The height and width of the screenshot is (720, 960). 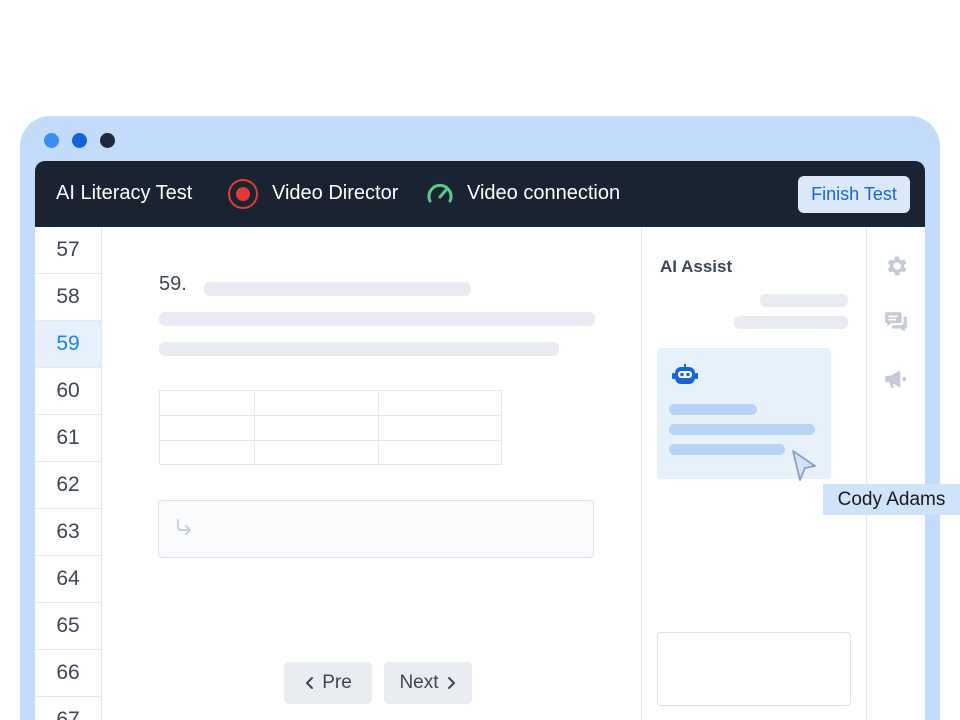 I want to click on megaphone-icon, so click(x=896, y=379).